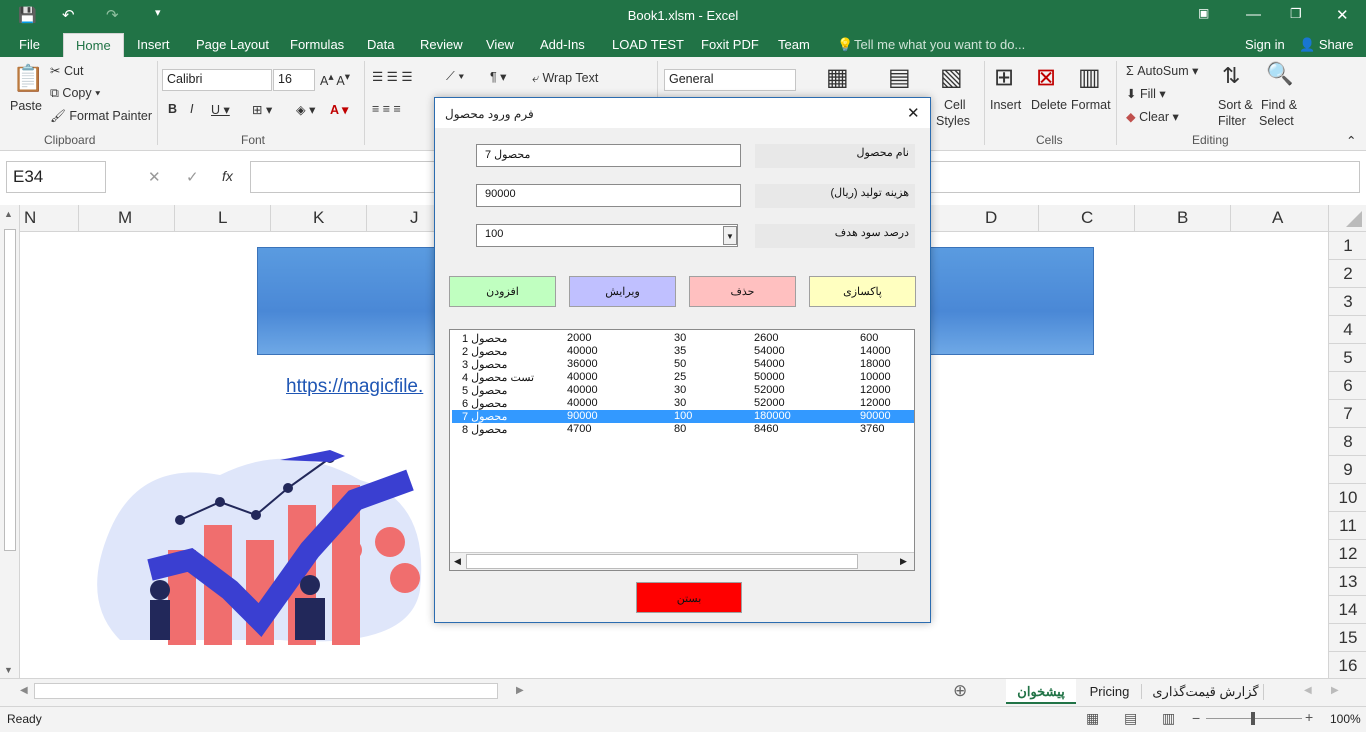 Image resolution: width=1366 pixels, height=732 pixels. Describe the element at coordinates (414, 218) in the screenshot. I see `column-header: J` at that location.